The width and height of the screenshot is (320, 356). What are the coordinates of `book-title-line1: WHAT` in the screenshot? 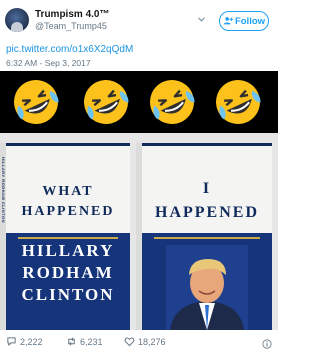 It's located at (68, 191).